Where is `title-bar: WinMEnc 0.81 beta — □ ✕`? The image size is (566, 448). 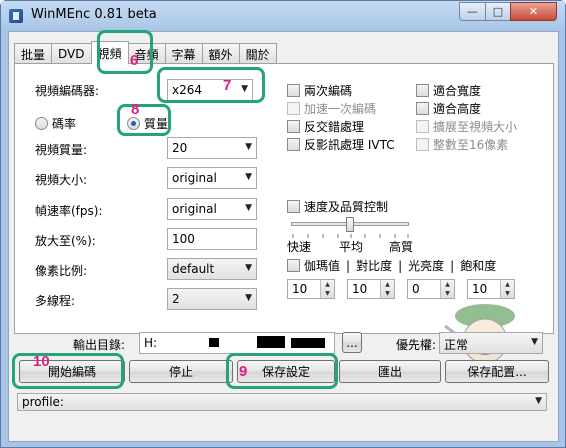 title-bar: WinMEnc 0.81 beta — □ ✕ is located at coordinates (283, 16).